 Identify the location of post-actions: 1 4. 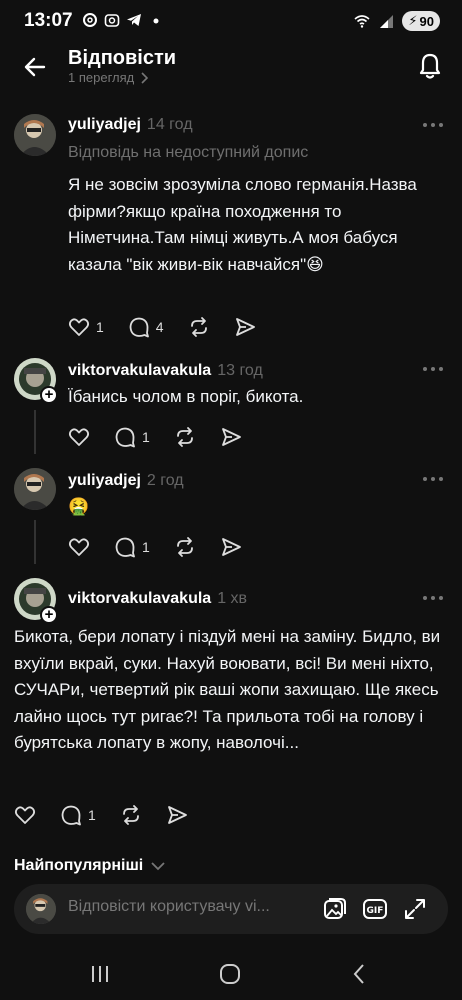
(174, 327).